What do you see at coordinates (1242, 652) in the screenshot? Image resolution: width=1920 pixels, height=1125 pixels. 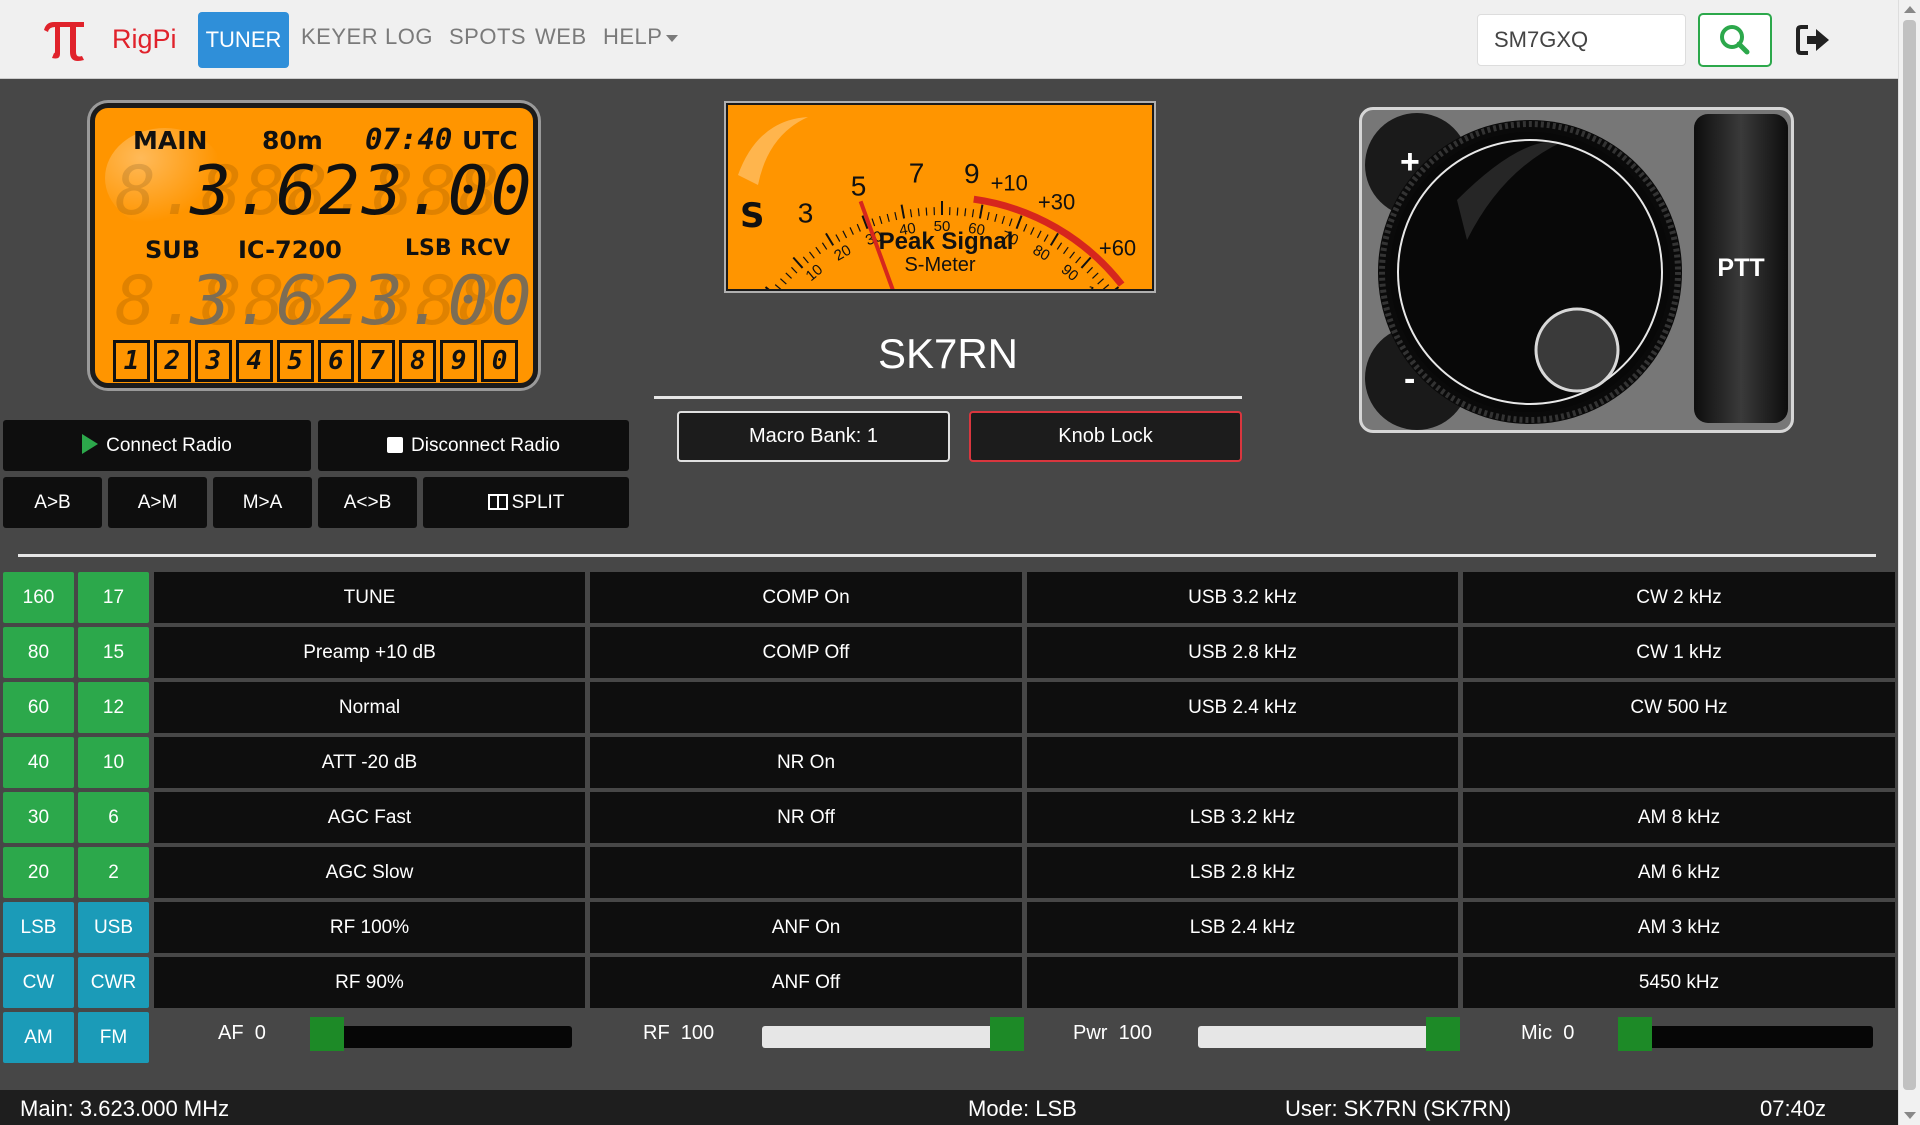 I see `macro-button: USB 2.8 kHz` at bounding box center [1242, 652].